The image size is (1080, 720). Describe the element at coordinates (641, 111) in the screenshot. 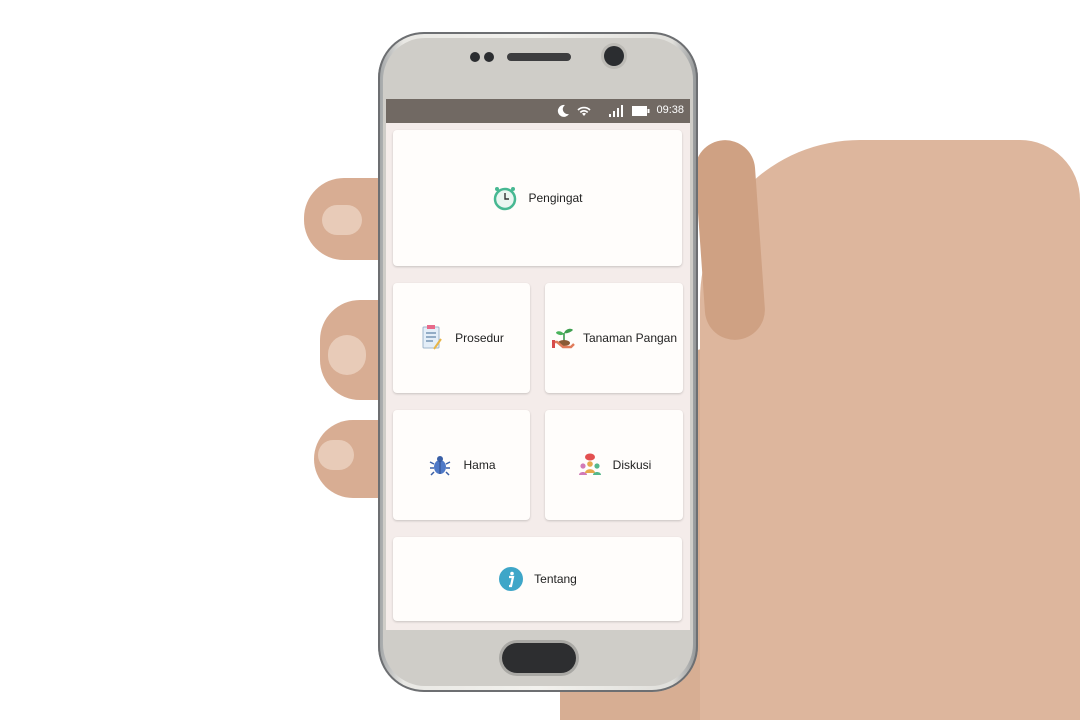

I see `battery-icon` at that location.